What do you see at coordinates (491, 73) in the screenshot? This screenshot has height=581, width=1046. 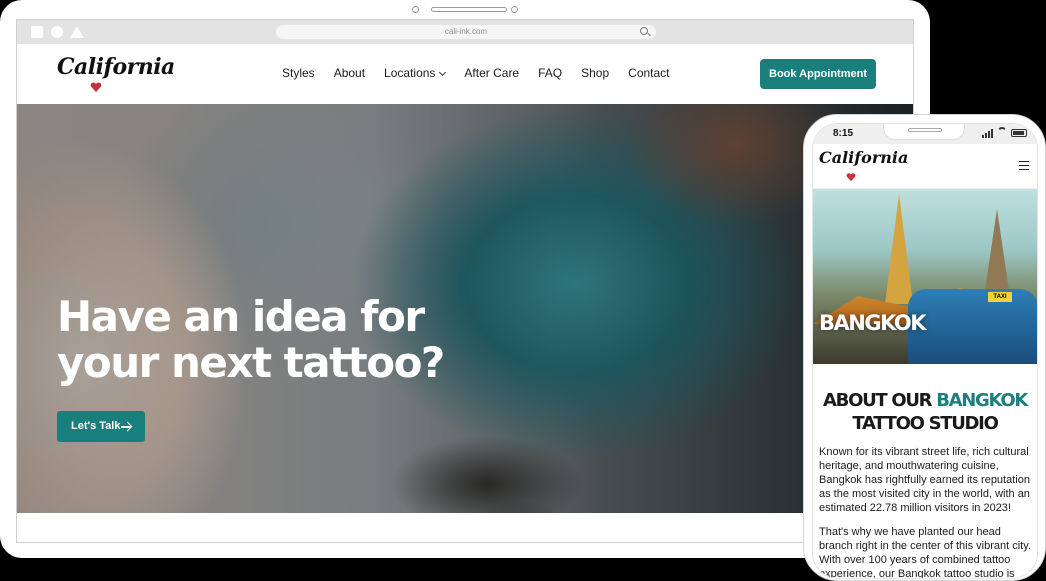 I see `nav-after-care: After Care` at bounding box center [491, 73].